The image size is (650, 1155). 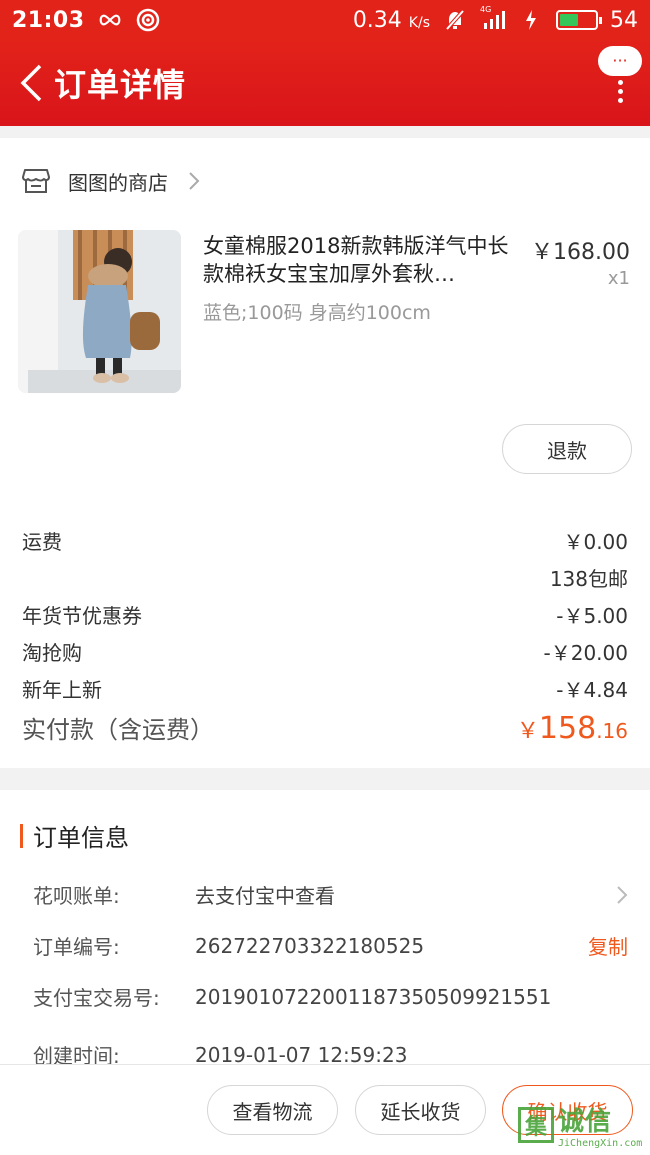 What do you see at coordinates (373, 996) in the screenshot?
I see `info-value: 2019010722001187350509921551` at bounding box center [373, 996].